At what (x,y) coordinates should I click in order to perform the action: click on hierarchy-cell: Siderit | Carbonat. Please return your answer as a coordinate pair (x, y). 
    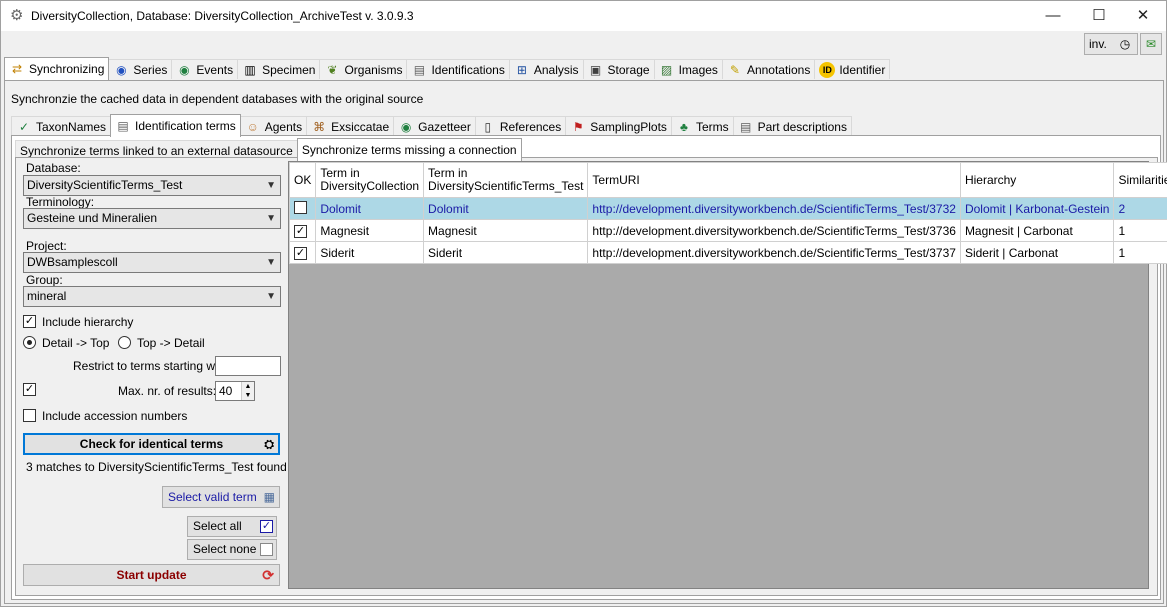
    Looking at the image, I should click on (1037, 252).